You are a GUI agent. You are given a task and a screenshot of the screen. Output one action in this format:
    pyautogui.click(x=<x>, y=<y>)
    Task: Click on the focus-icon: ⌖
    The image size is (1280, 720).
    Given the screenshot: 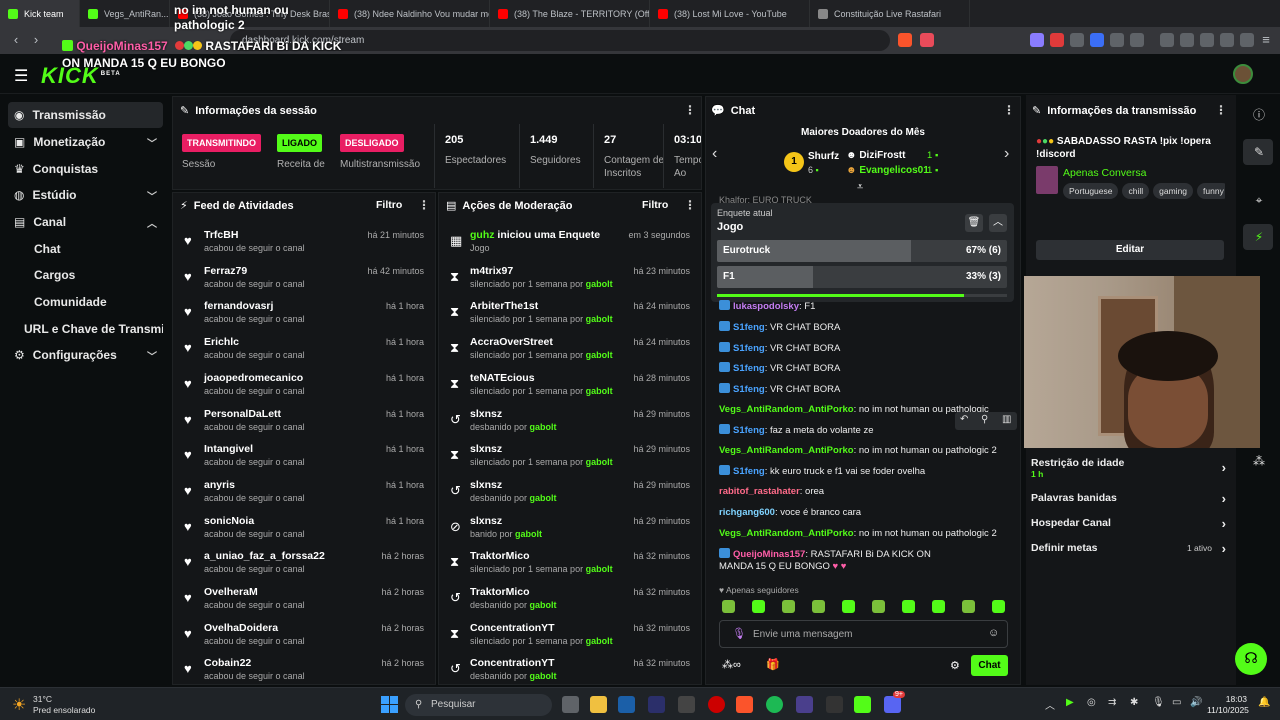 What is the action you would take?
    pyautogui.click(x=1259, y=200)
    